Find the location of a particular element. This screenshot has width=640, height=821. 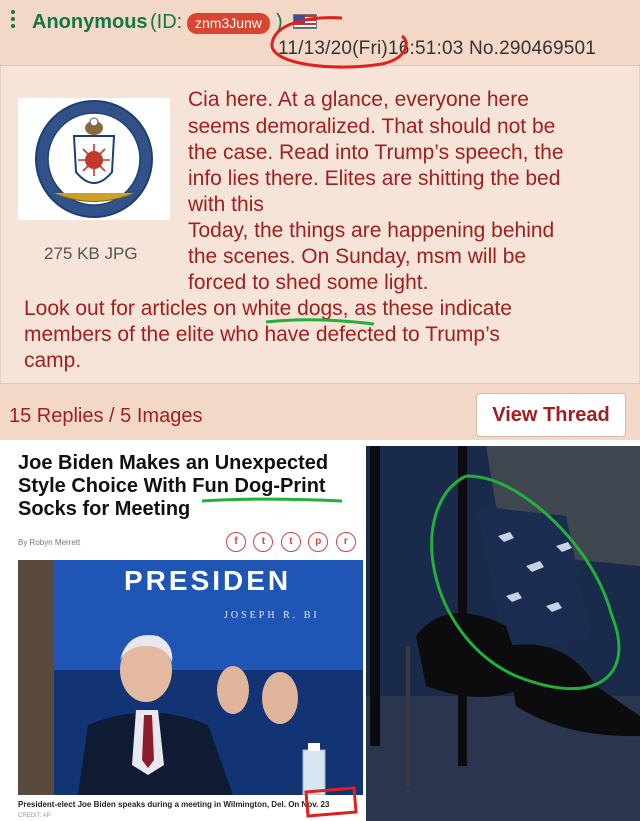

view-thread-button: View Thread is located at coordinates (551, 415).